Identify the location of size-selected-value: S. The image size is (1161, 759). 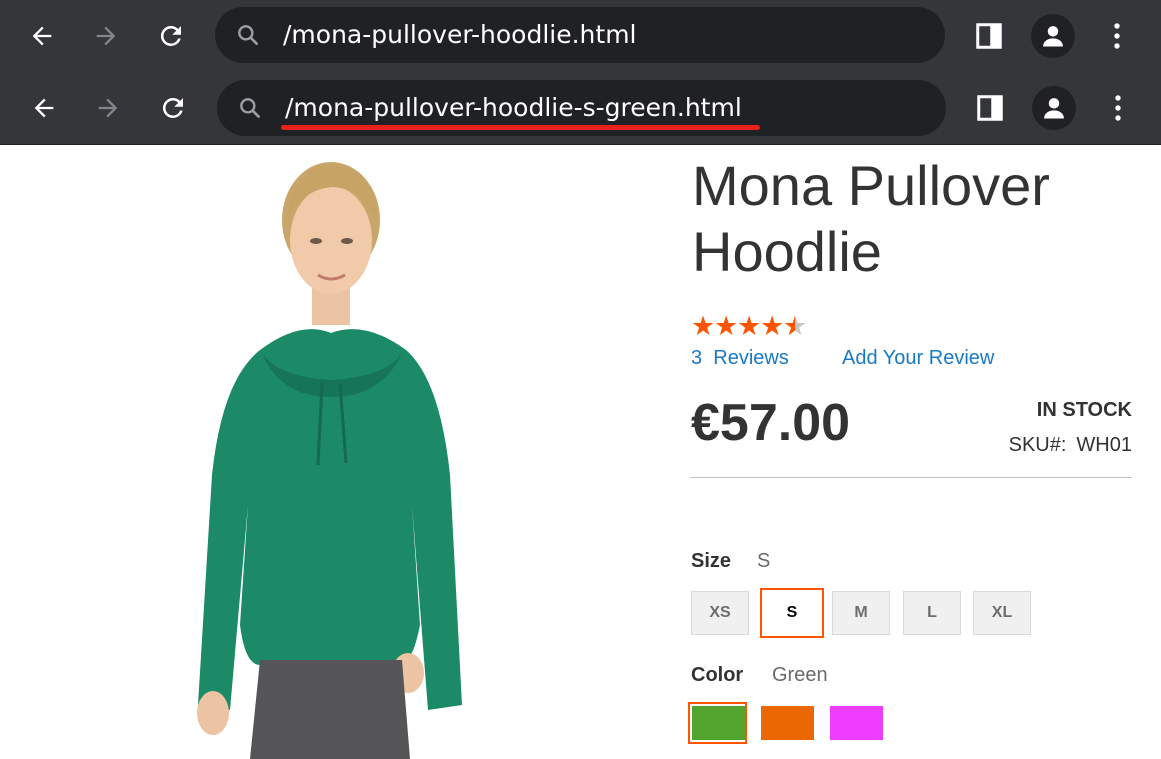
(764, 561).